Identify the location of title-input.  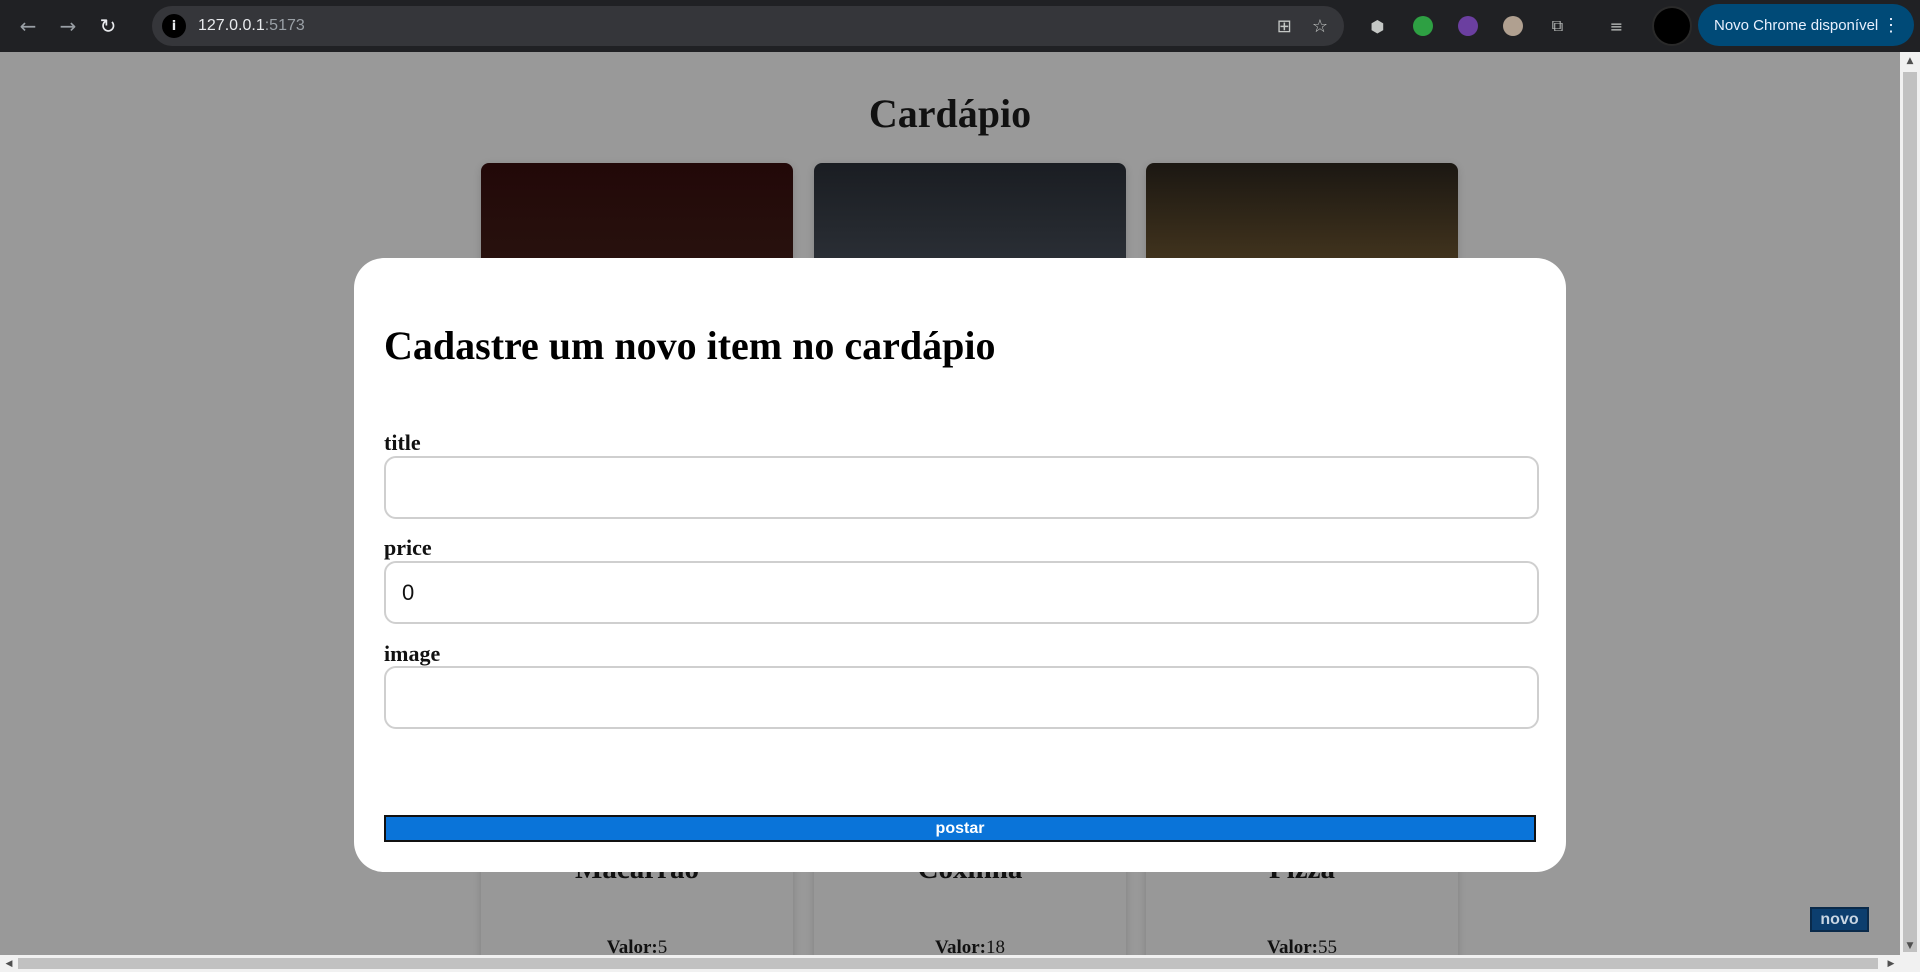
(961, 487).